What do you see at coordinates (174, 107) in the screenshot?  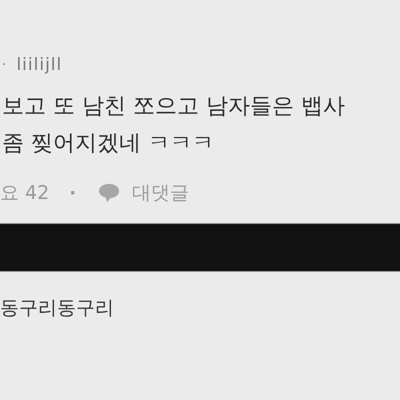 I see `comment-text: 보고 또 남친 쪼으고 남자들은 뱁사` at bounding box center [174, 107].